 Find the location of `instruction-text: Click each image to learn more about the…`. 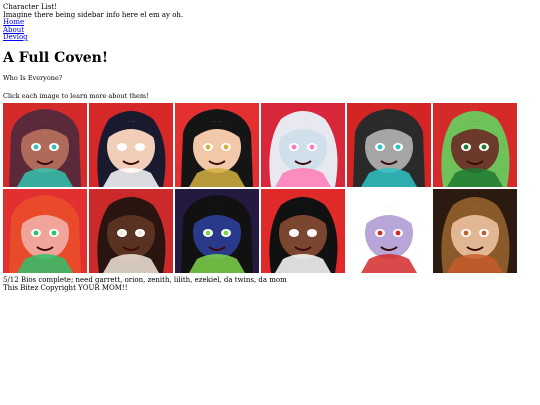

instruction-text: Click each image to learn more about the… is located at coordinates (76, 96).